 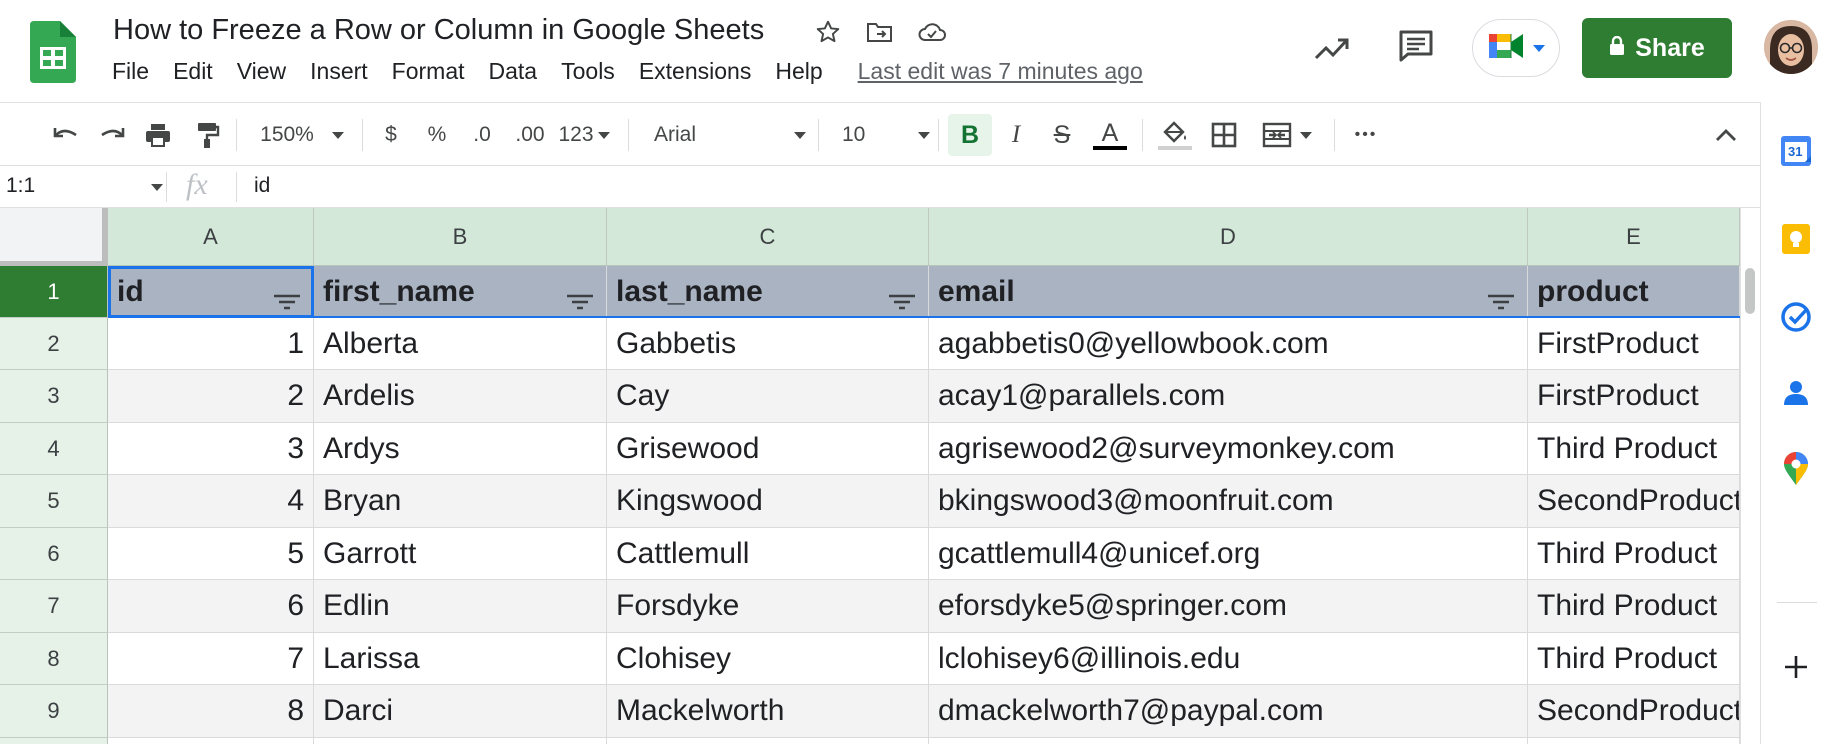 What do you see at coordinates (1657, 48) in the screenshot?
I see `share-button: Share` at bounding box center [1657, 48].